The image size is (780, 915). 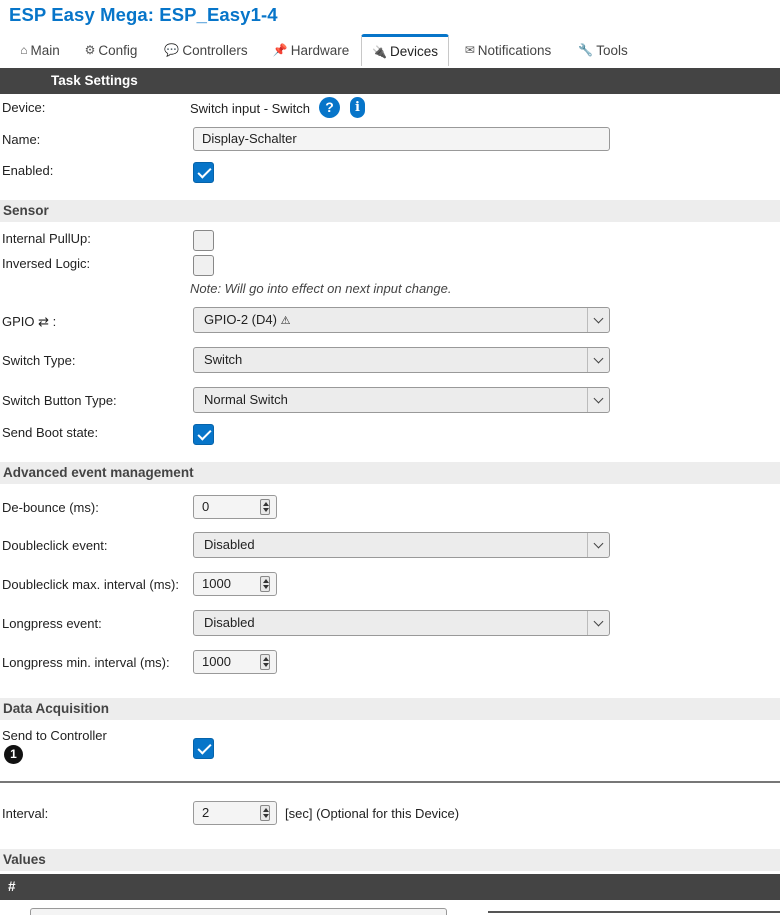 What do you see at coordinates (390, 473) in the screenshot?
I see `advanced-section-header: Advanced event management` at bounding box center [390, 473].